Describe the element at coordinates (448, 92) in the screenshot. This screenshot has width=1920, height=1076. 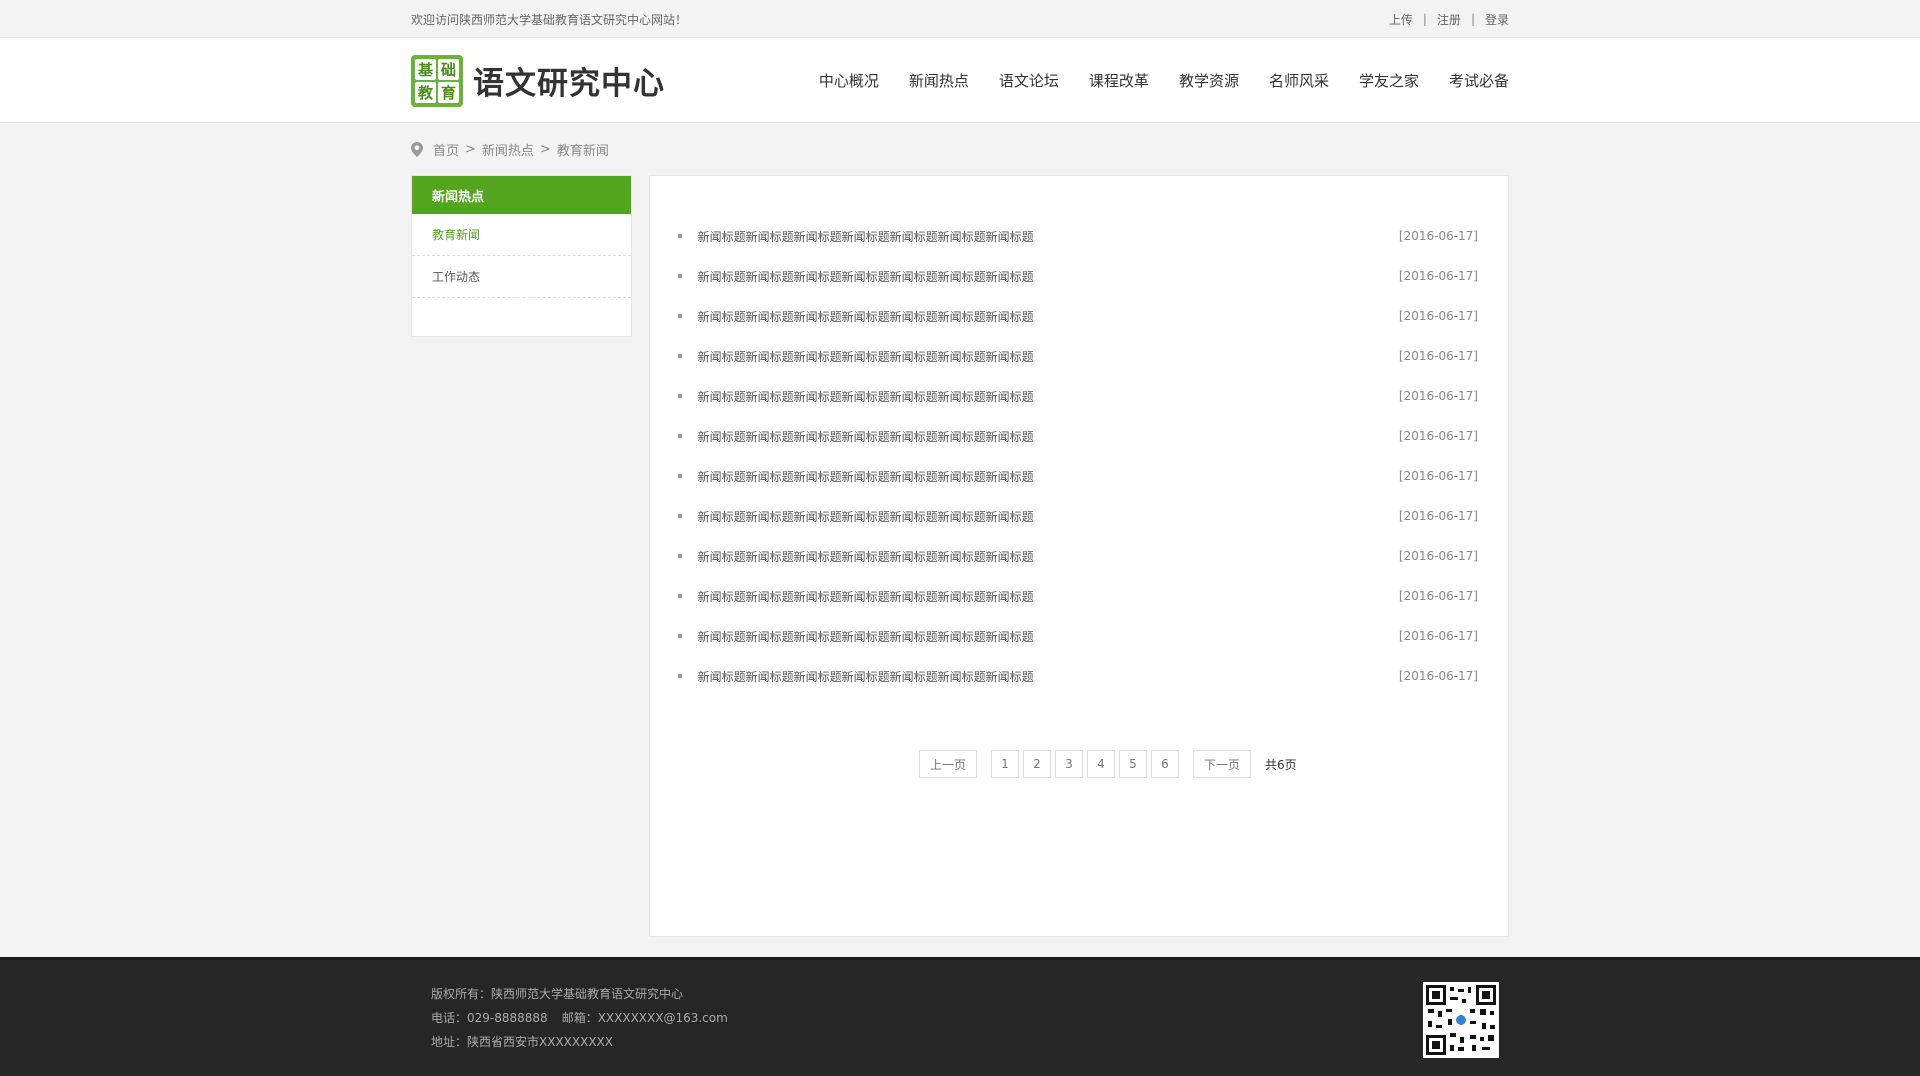
I see `logo-char: 育` at that location.